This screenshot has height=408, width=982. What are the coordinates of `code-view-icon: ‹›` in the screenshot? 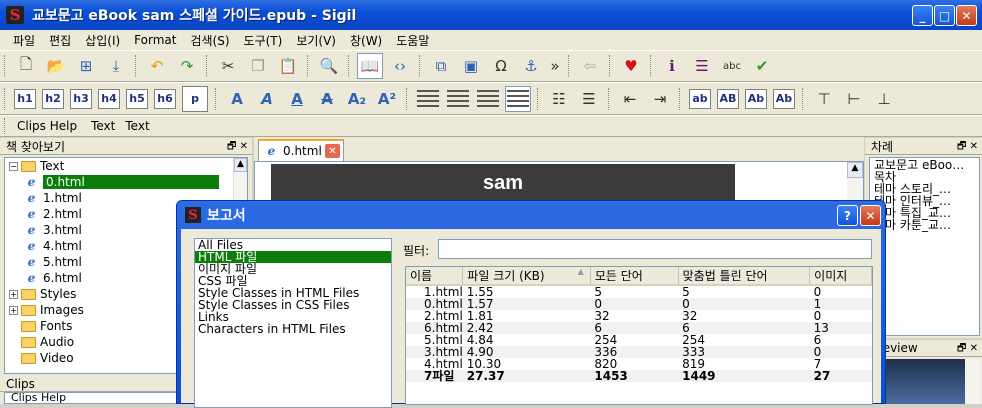 It's located at (400, 66).